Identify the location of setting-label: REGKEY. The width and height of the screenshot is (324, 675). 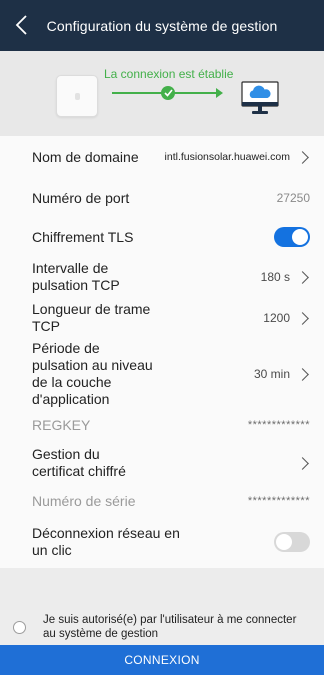
(61, 424).